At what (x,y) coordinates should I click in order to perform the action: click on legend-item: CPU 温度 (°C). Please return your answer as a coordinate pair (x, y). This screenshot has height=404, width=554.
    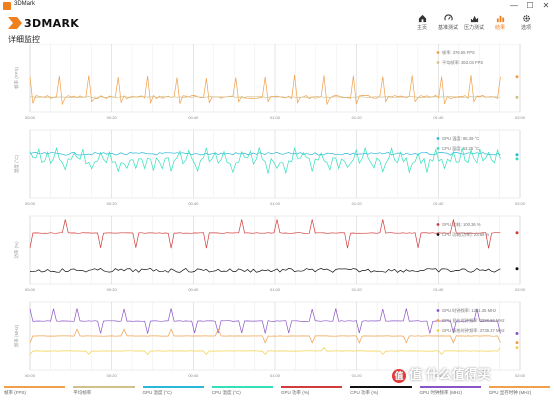
    Looking at the image, I should click on (242, 393).